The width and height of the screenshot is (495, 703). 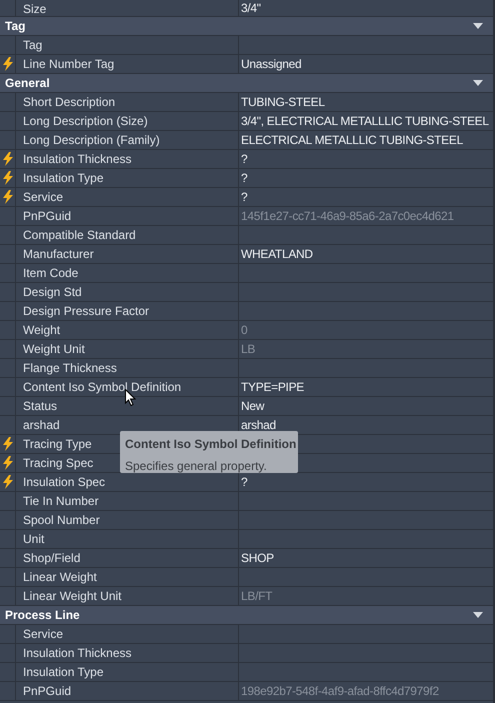 I want to click on property-label: Line Number Tag, so click(x=68, y=64).